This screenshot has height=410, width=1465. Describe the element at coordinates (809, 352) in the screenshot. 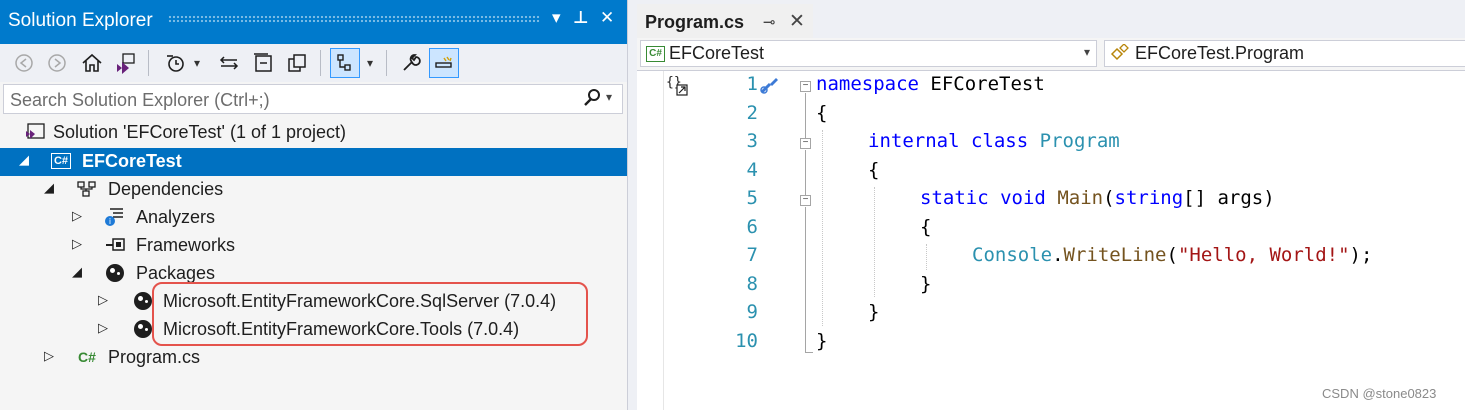

I see `fold-end` at that location.